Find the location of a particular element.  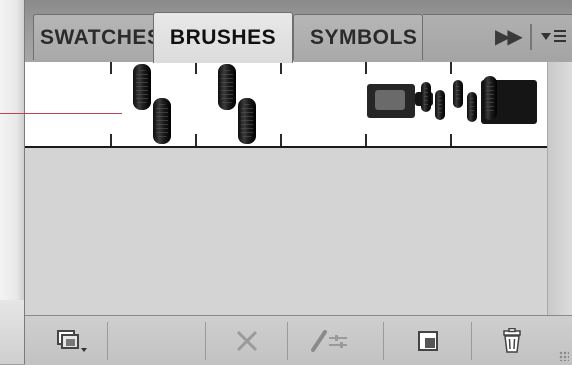

new-brush-button is located at coordinates (427, 341).